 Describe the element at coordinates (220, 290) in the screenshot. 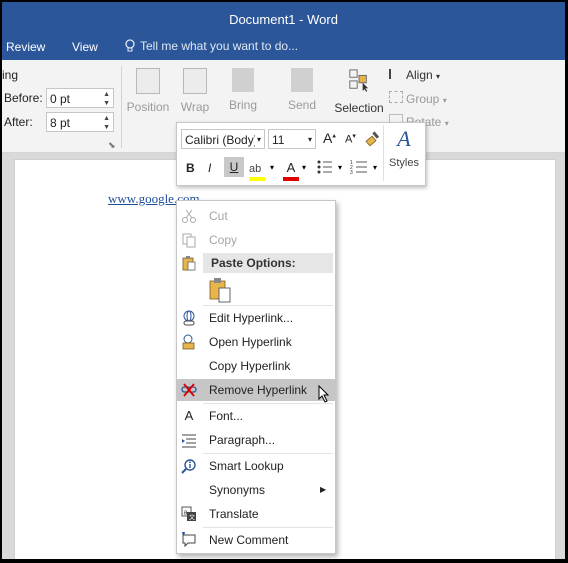

I see `paste-keep-source-icon` at that location.